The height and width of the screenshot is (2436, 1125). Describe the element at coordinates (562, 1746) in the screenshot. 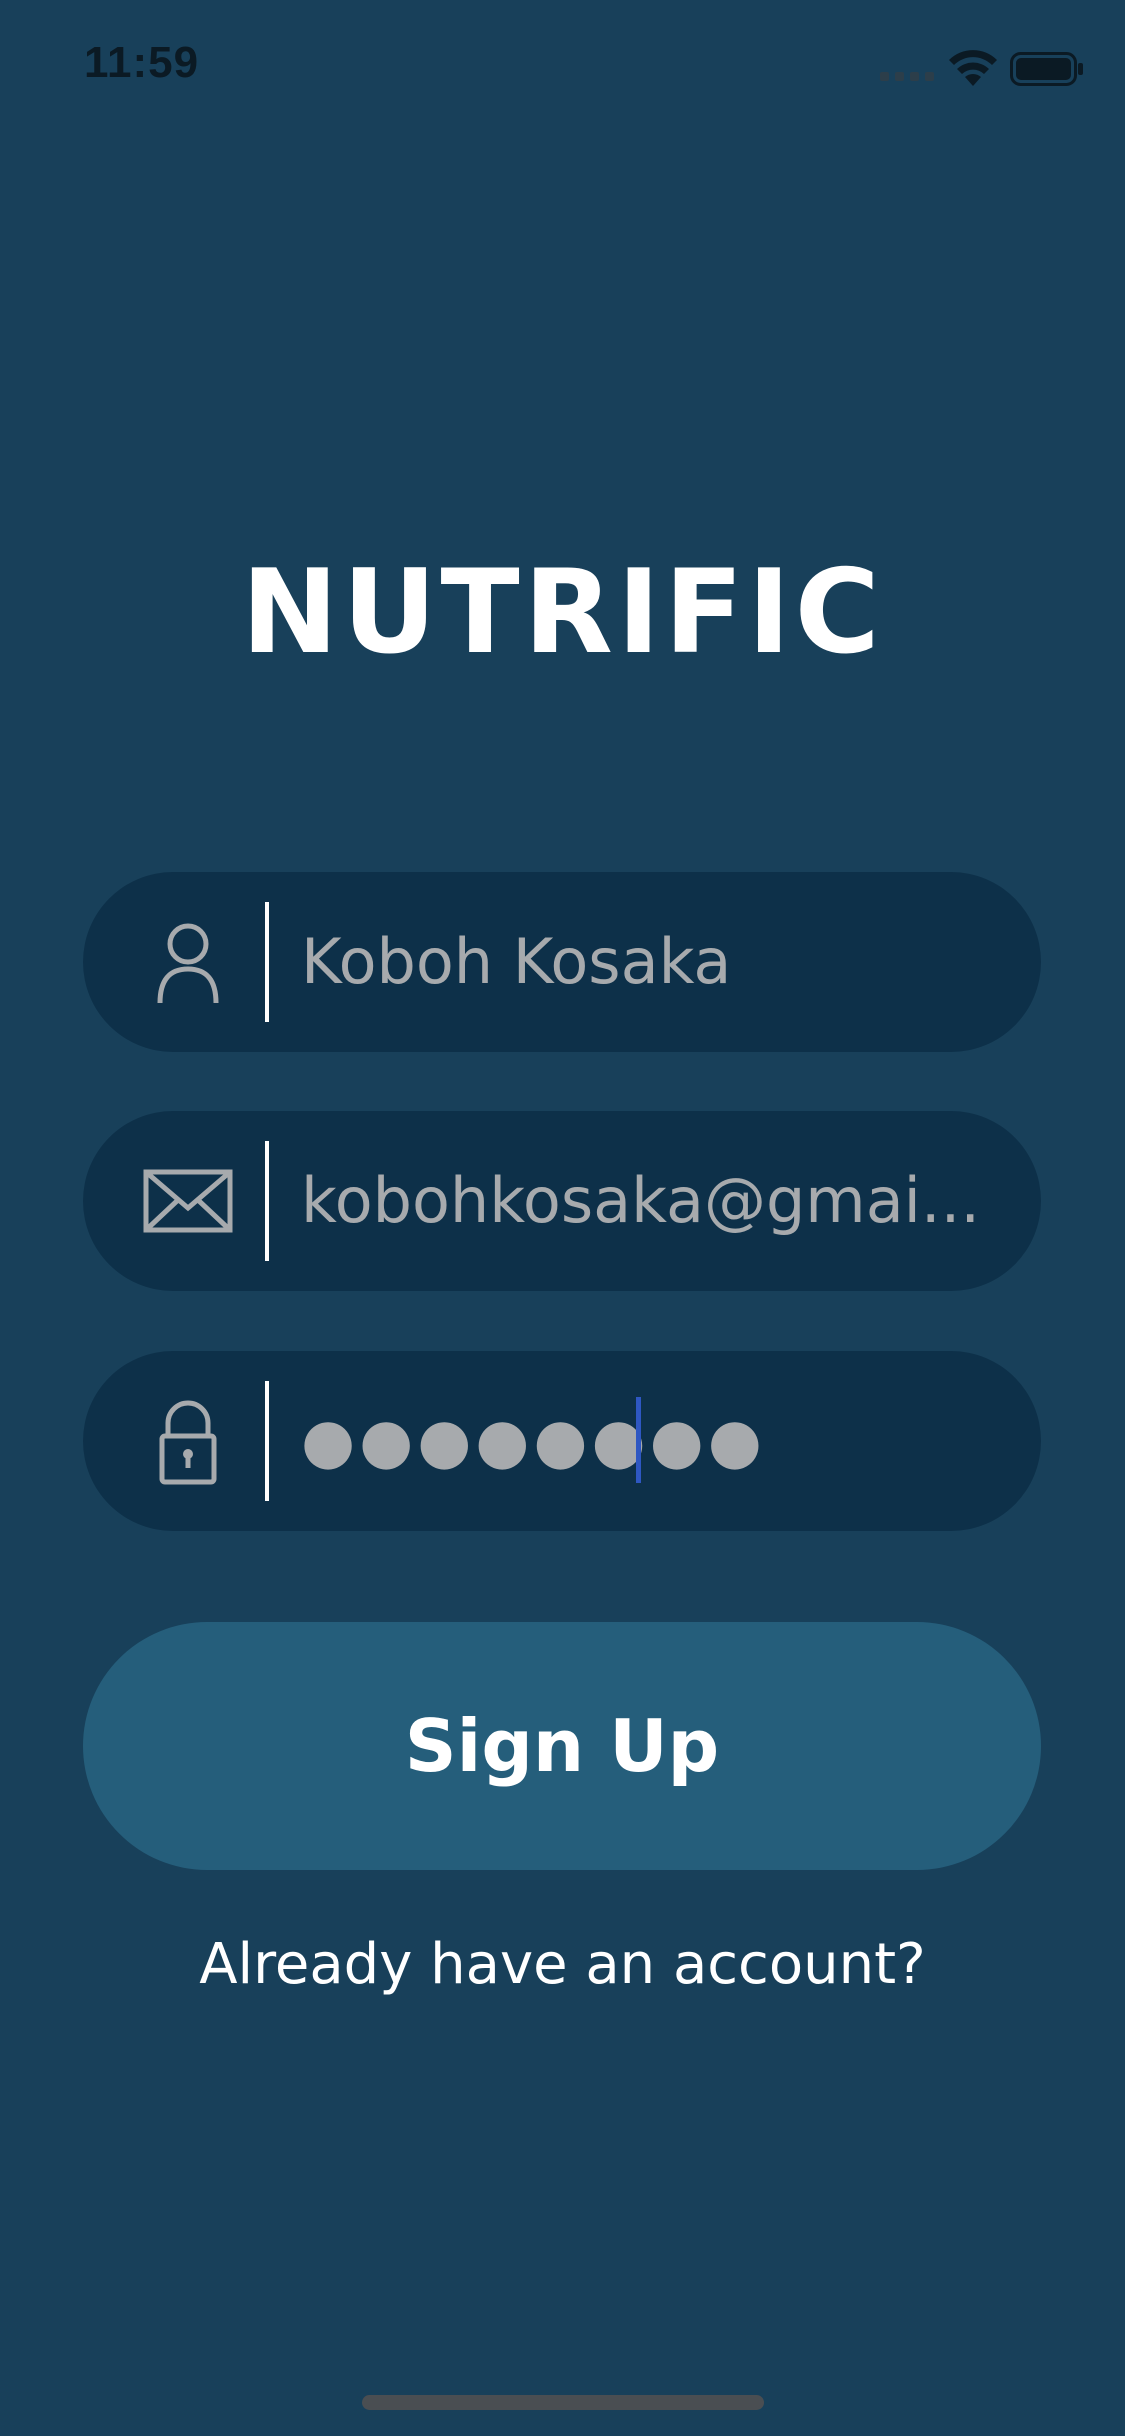

I see `signup-button: Sign Up` at that location.